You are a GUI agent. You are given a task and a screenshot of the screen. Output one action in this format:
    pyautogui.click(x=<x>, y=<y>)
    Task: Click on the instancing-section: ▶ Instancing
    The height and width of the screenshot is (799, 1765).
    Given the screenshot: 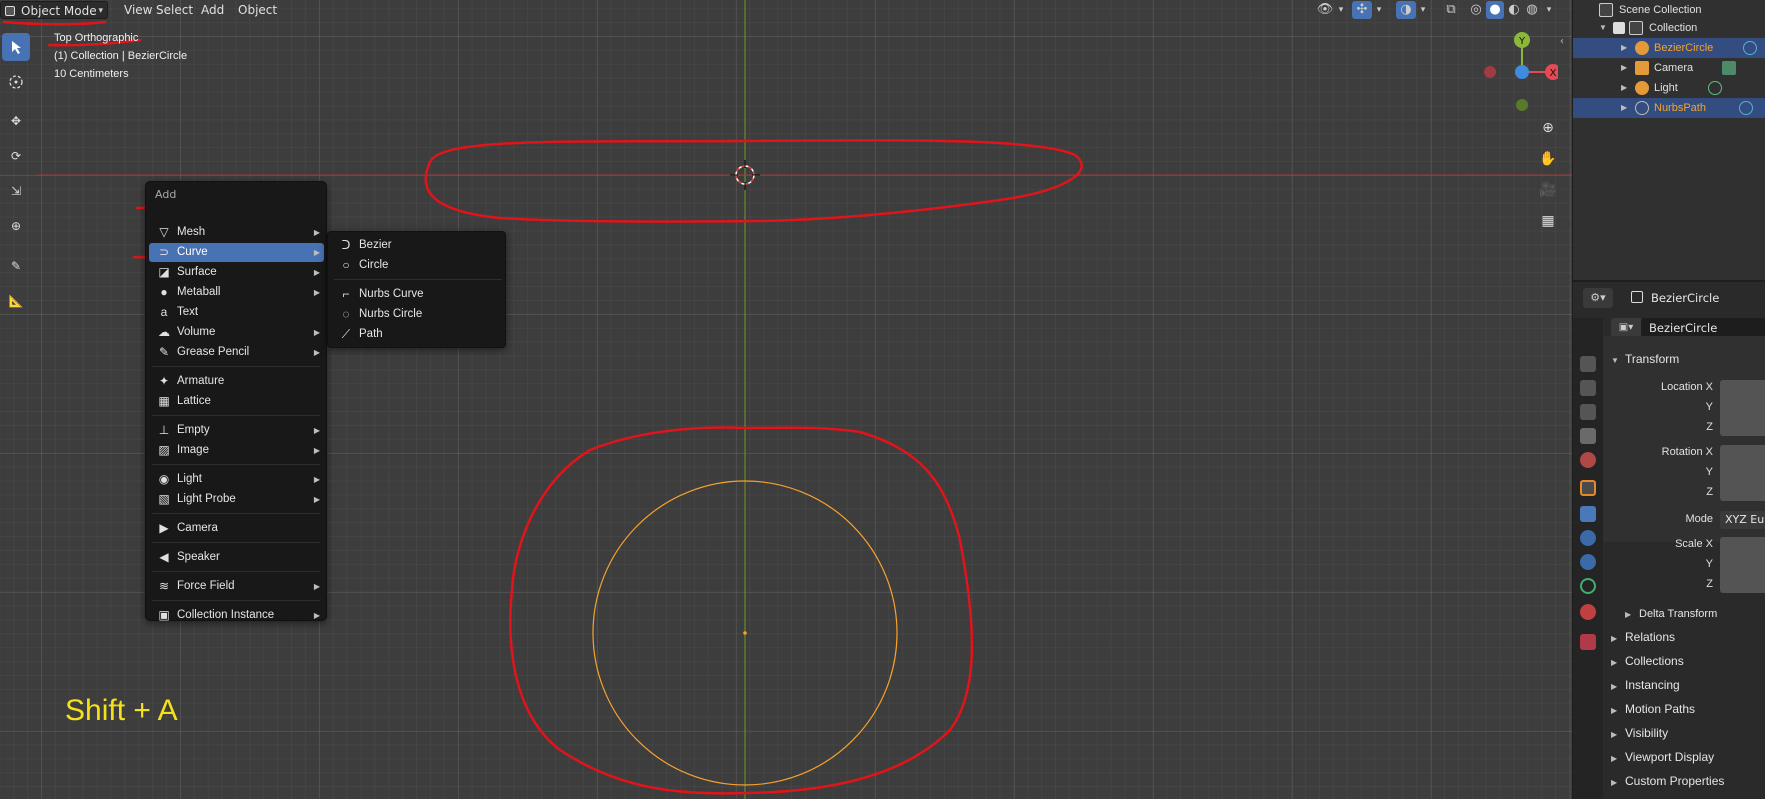 What is the action you would take?
    pyautogui.click(x=1645, y=685)
    